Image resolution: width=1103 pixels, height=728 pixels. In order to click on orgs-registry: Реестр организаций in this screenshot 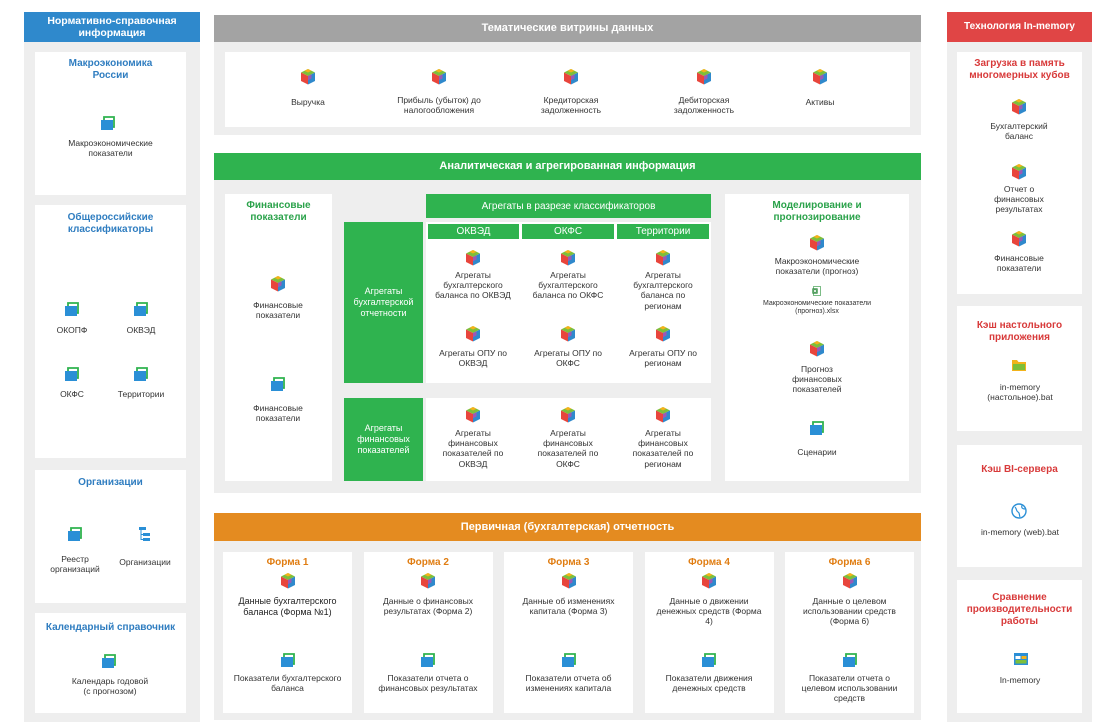, I will do `click(75, 564)`.